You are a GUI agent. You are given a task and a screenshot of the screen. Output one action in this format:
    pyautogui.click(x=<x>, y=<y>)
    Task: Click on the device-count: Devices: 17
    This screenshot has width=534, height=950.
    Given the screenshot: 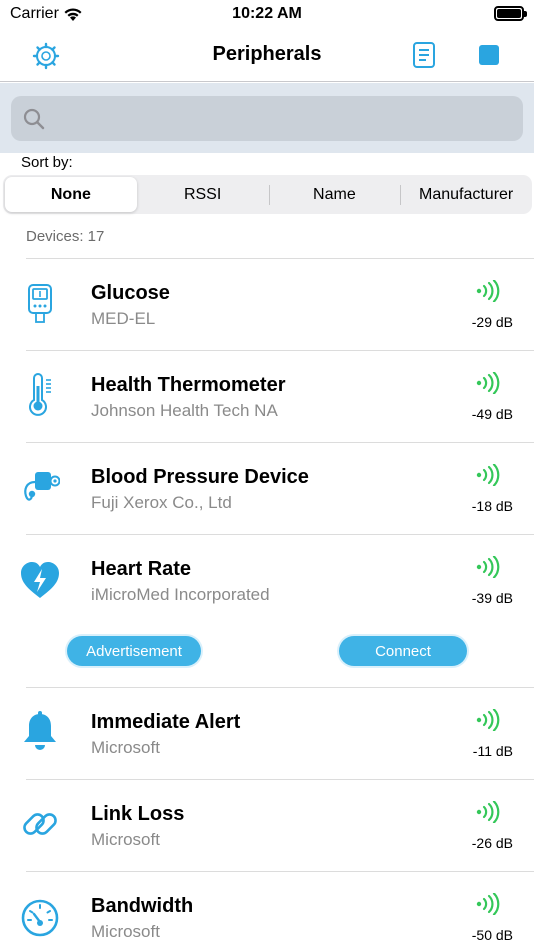 What is the action you would take?
    pyautogui.click(x=65, y=236)
    